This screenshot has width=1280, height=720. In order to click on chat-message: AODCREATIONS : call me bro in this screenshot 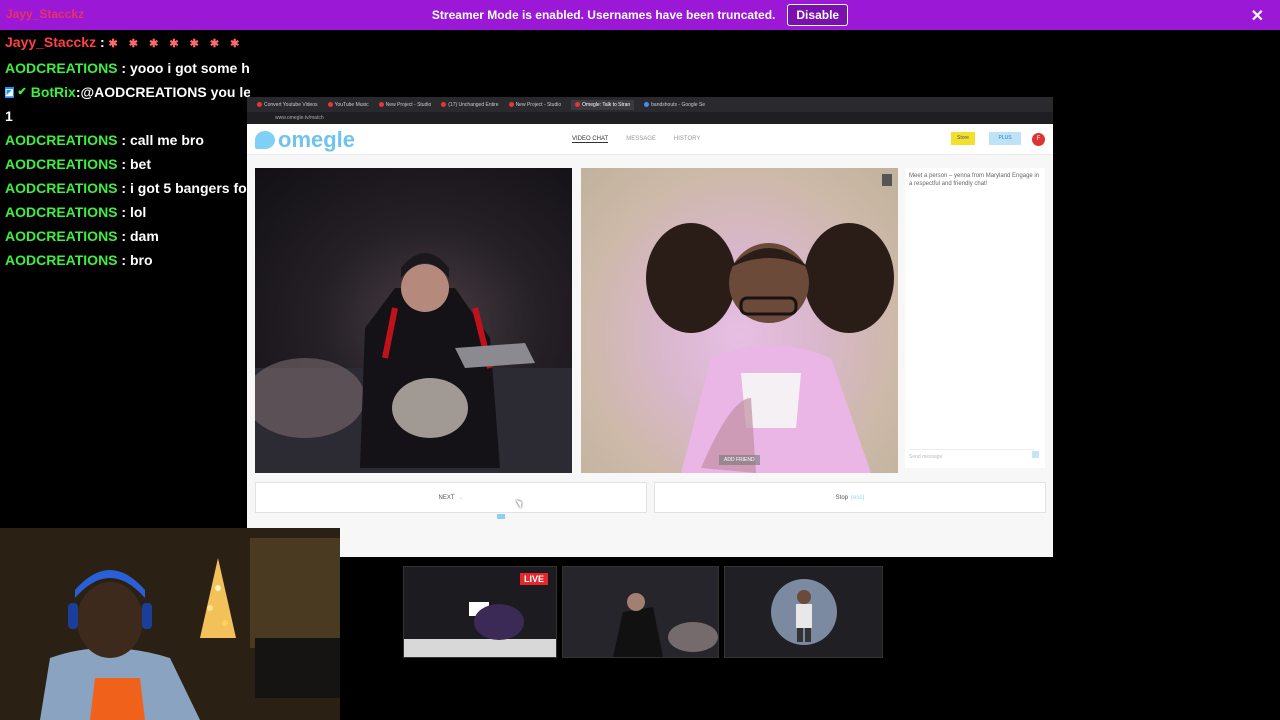, I will do `click(125, 140)`.